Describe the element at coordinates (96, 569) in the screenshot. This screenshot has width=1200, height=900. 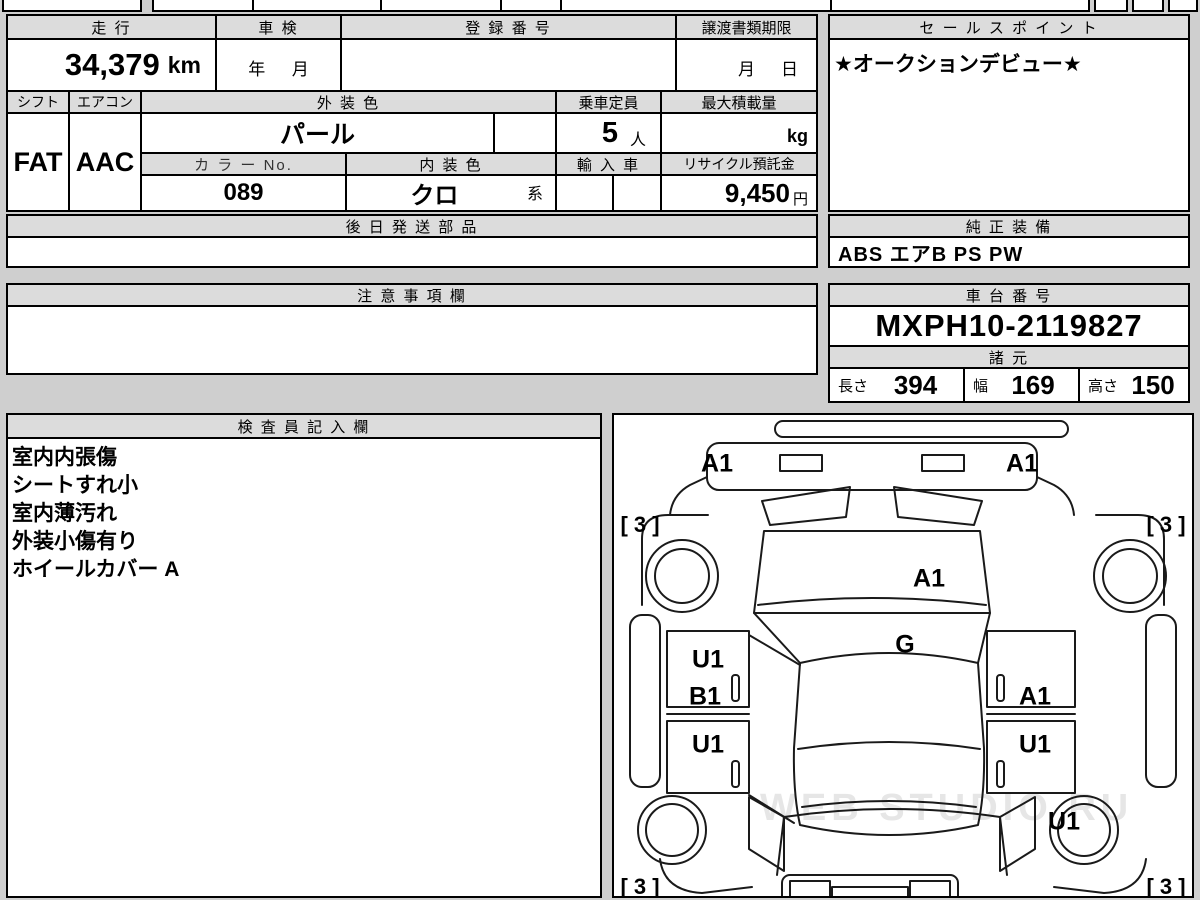
I see `inspector-note-line: ホイールカバー A` at that location.